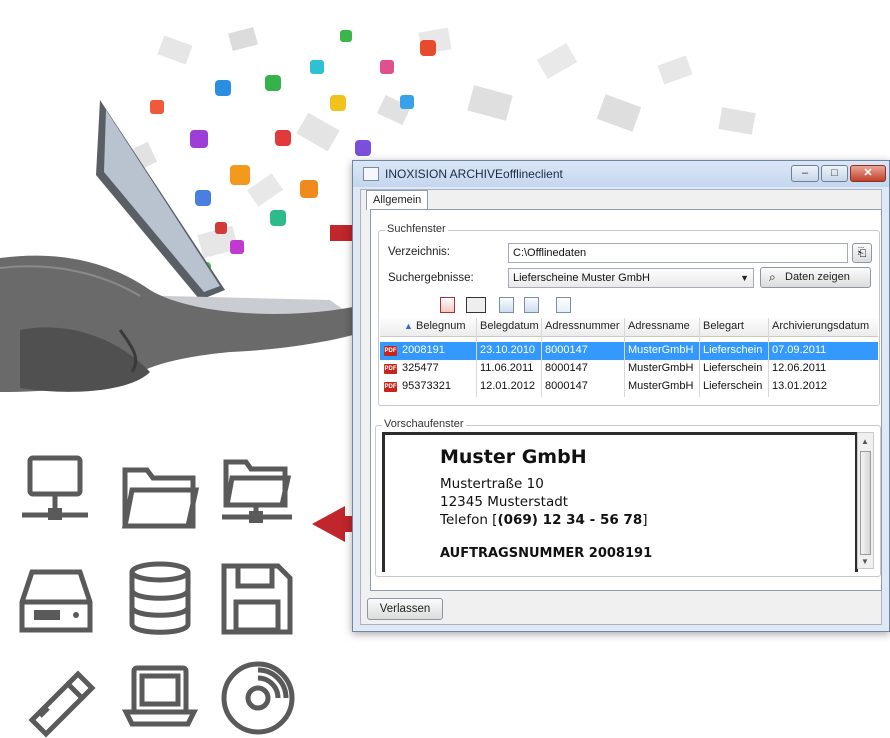  What do you see at coordinates (621, 174) in the screenshot?
I see `title-bar: INOXISION ARCHIVEofflineclient – □ ✕` at bounding box center [621, 174].